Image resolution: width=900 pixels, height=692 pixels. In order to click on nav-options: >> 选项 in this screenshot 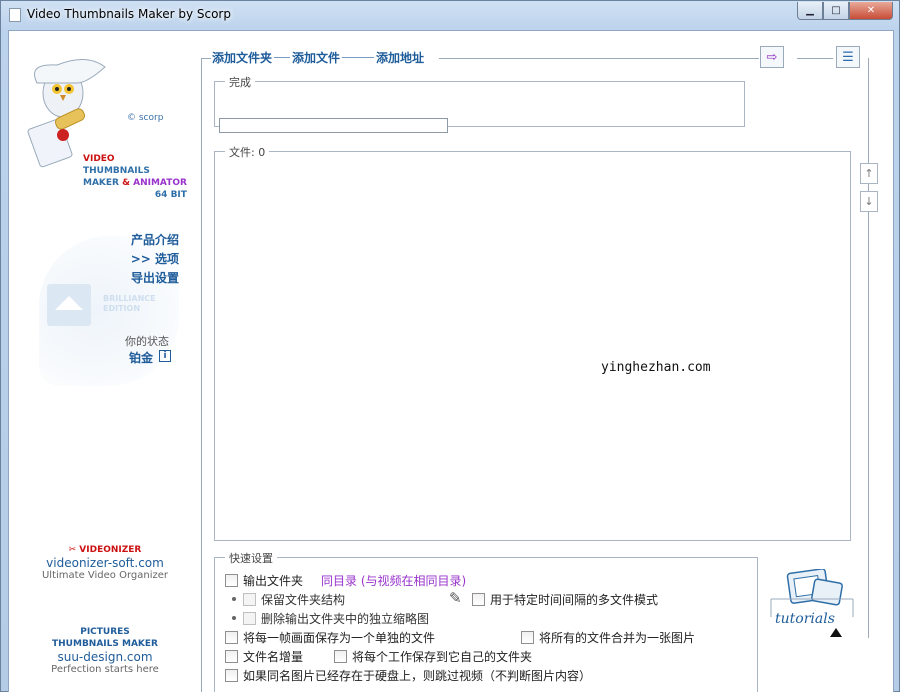, I will do `click(155, 259)`.